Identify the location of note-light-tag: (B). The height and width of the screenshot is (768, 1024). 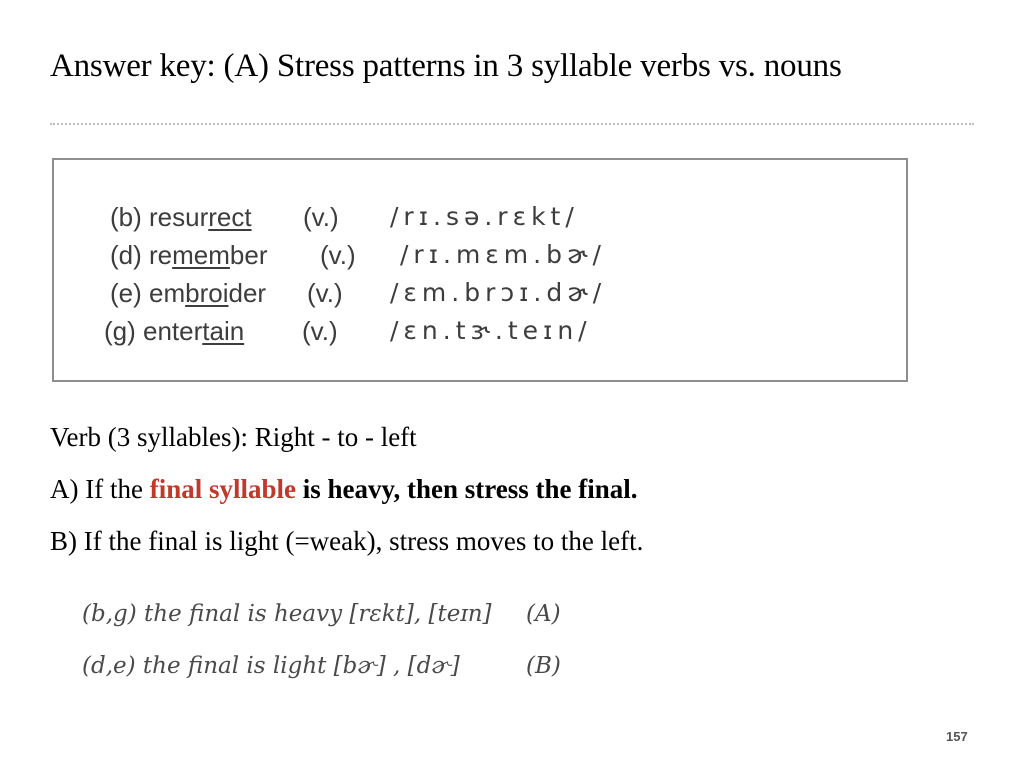
(543, 666).